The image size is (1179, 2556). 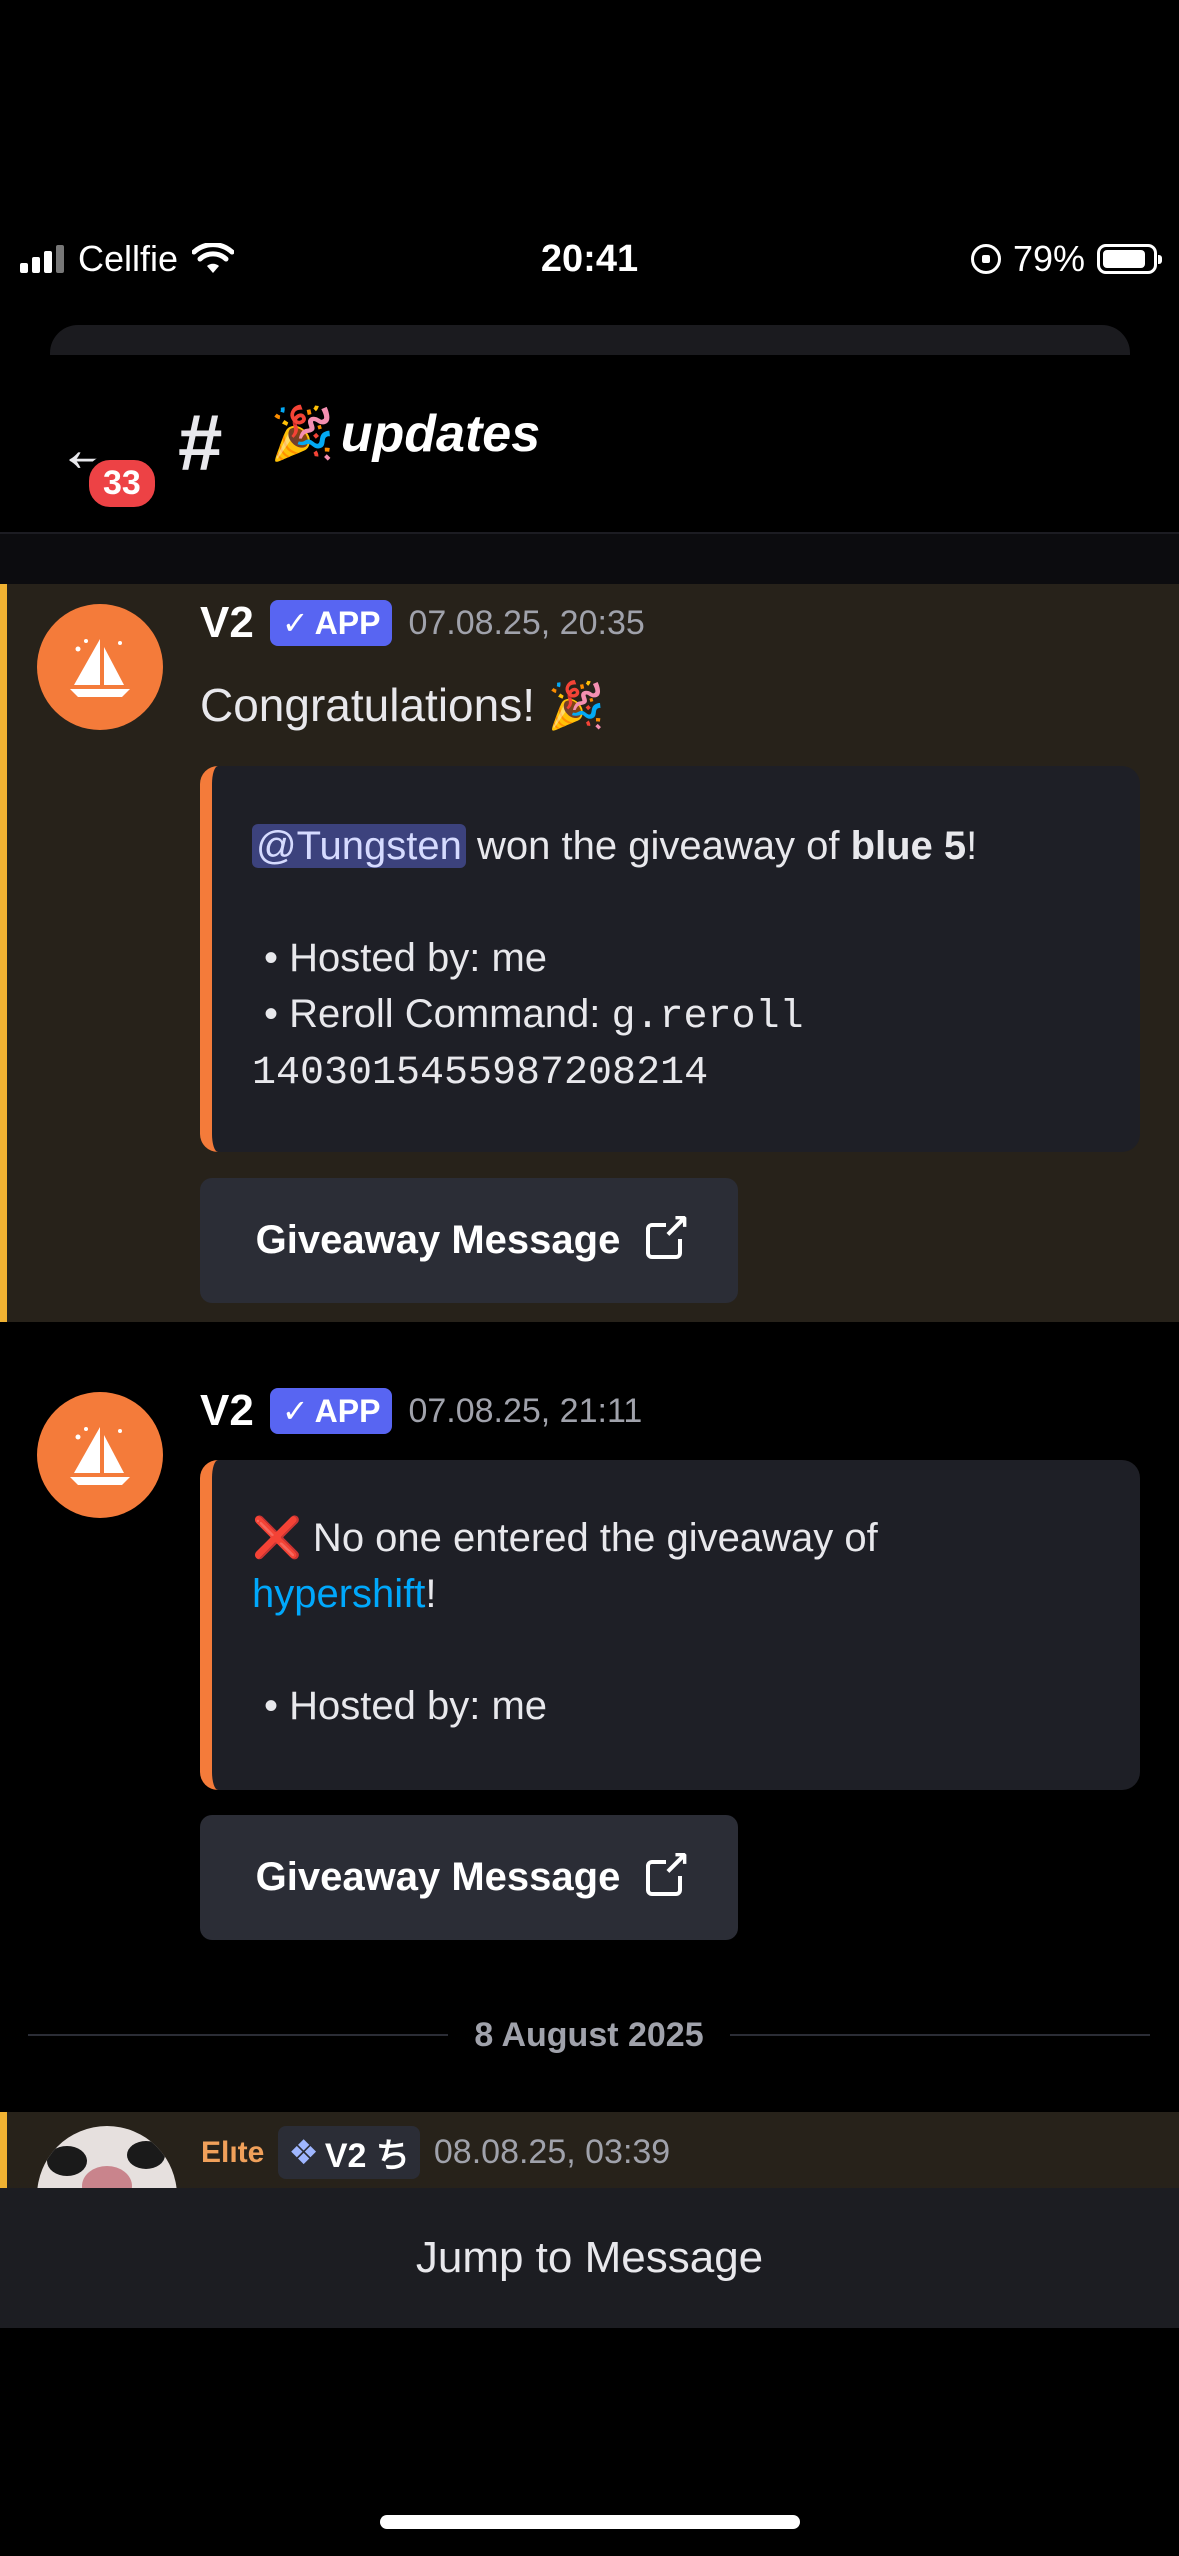 I want to click on message-highlighted-partial: Elıte ❖ V2 ち 08.08.25, 03:39, so click(x=589, y=2150).